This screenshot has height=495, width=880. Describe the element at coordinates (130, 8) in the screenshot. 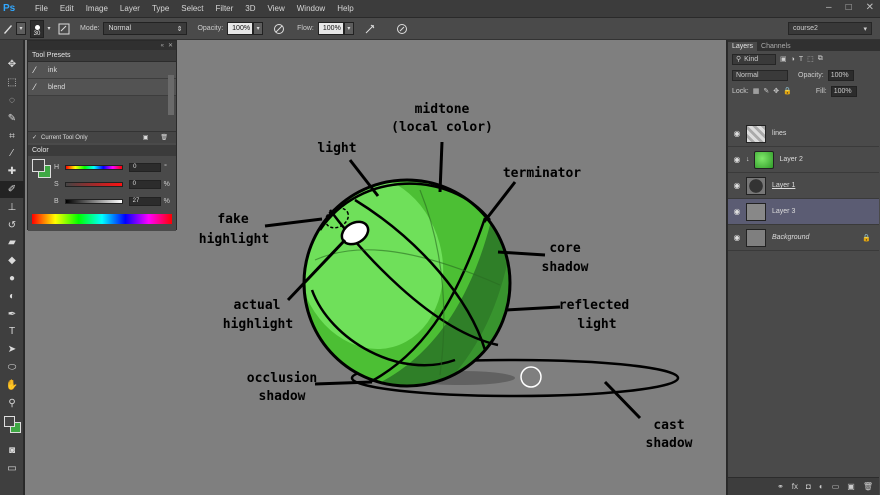

I see `menu-layer: Layer` at that location.